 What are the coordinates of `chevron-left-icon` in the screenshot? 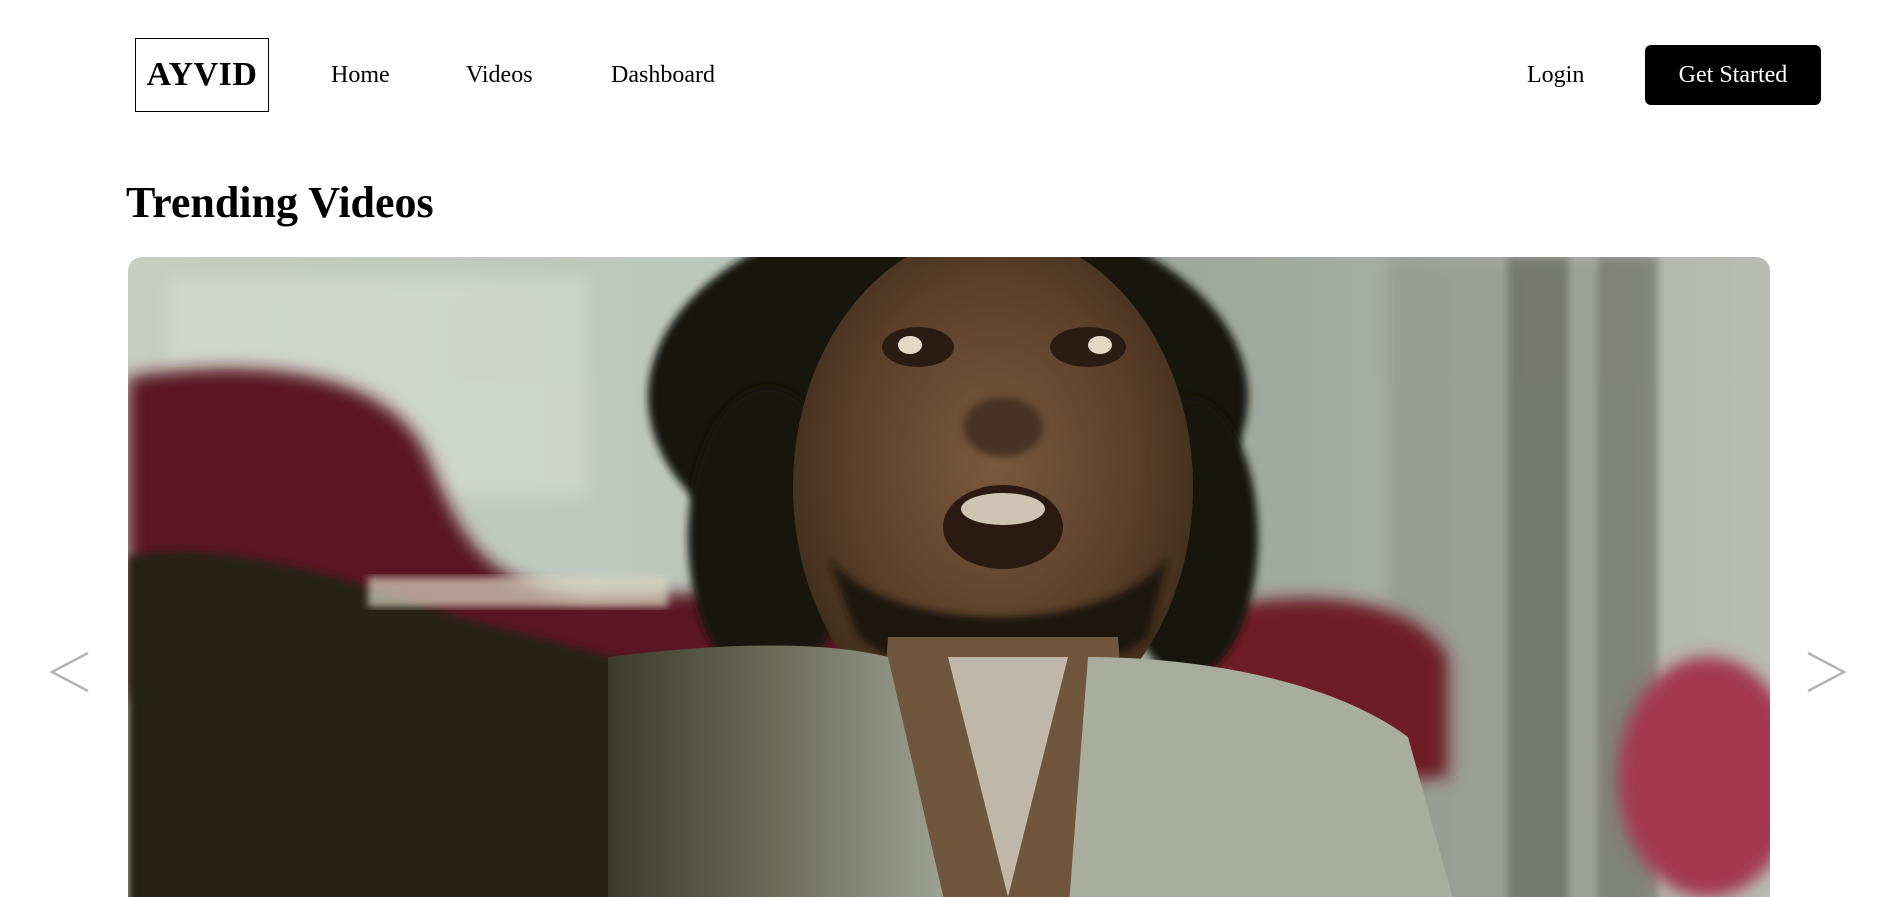 It's located at (70, 672).